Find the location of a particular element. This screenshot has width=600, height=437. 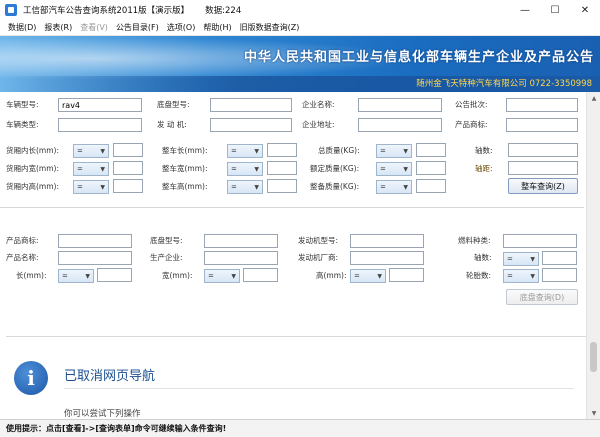

maximize-button: ☐ is located at coordinates (555, 10).